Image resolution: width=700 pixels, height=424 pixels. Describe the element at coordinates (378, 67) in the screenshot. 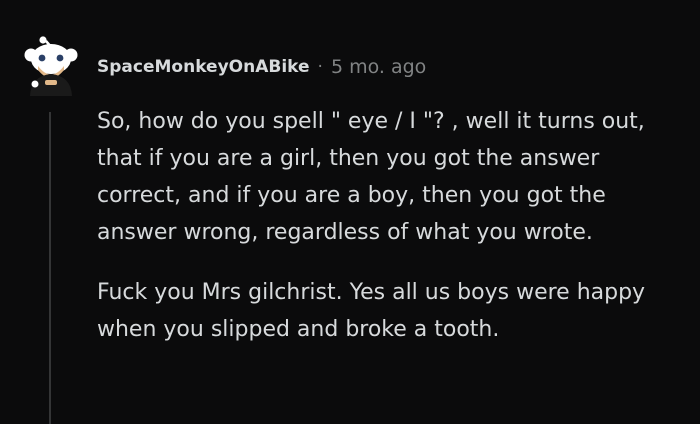

I see `comment-timestamp: 5 mo. ago` at that location.